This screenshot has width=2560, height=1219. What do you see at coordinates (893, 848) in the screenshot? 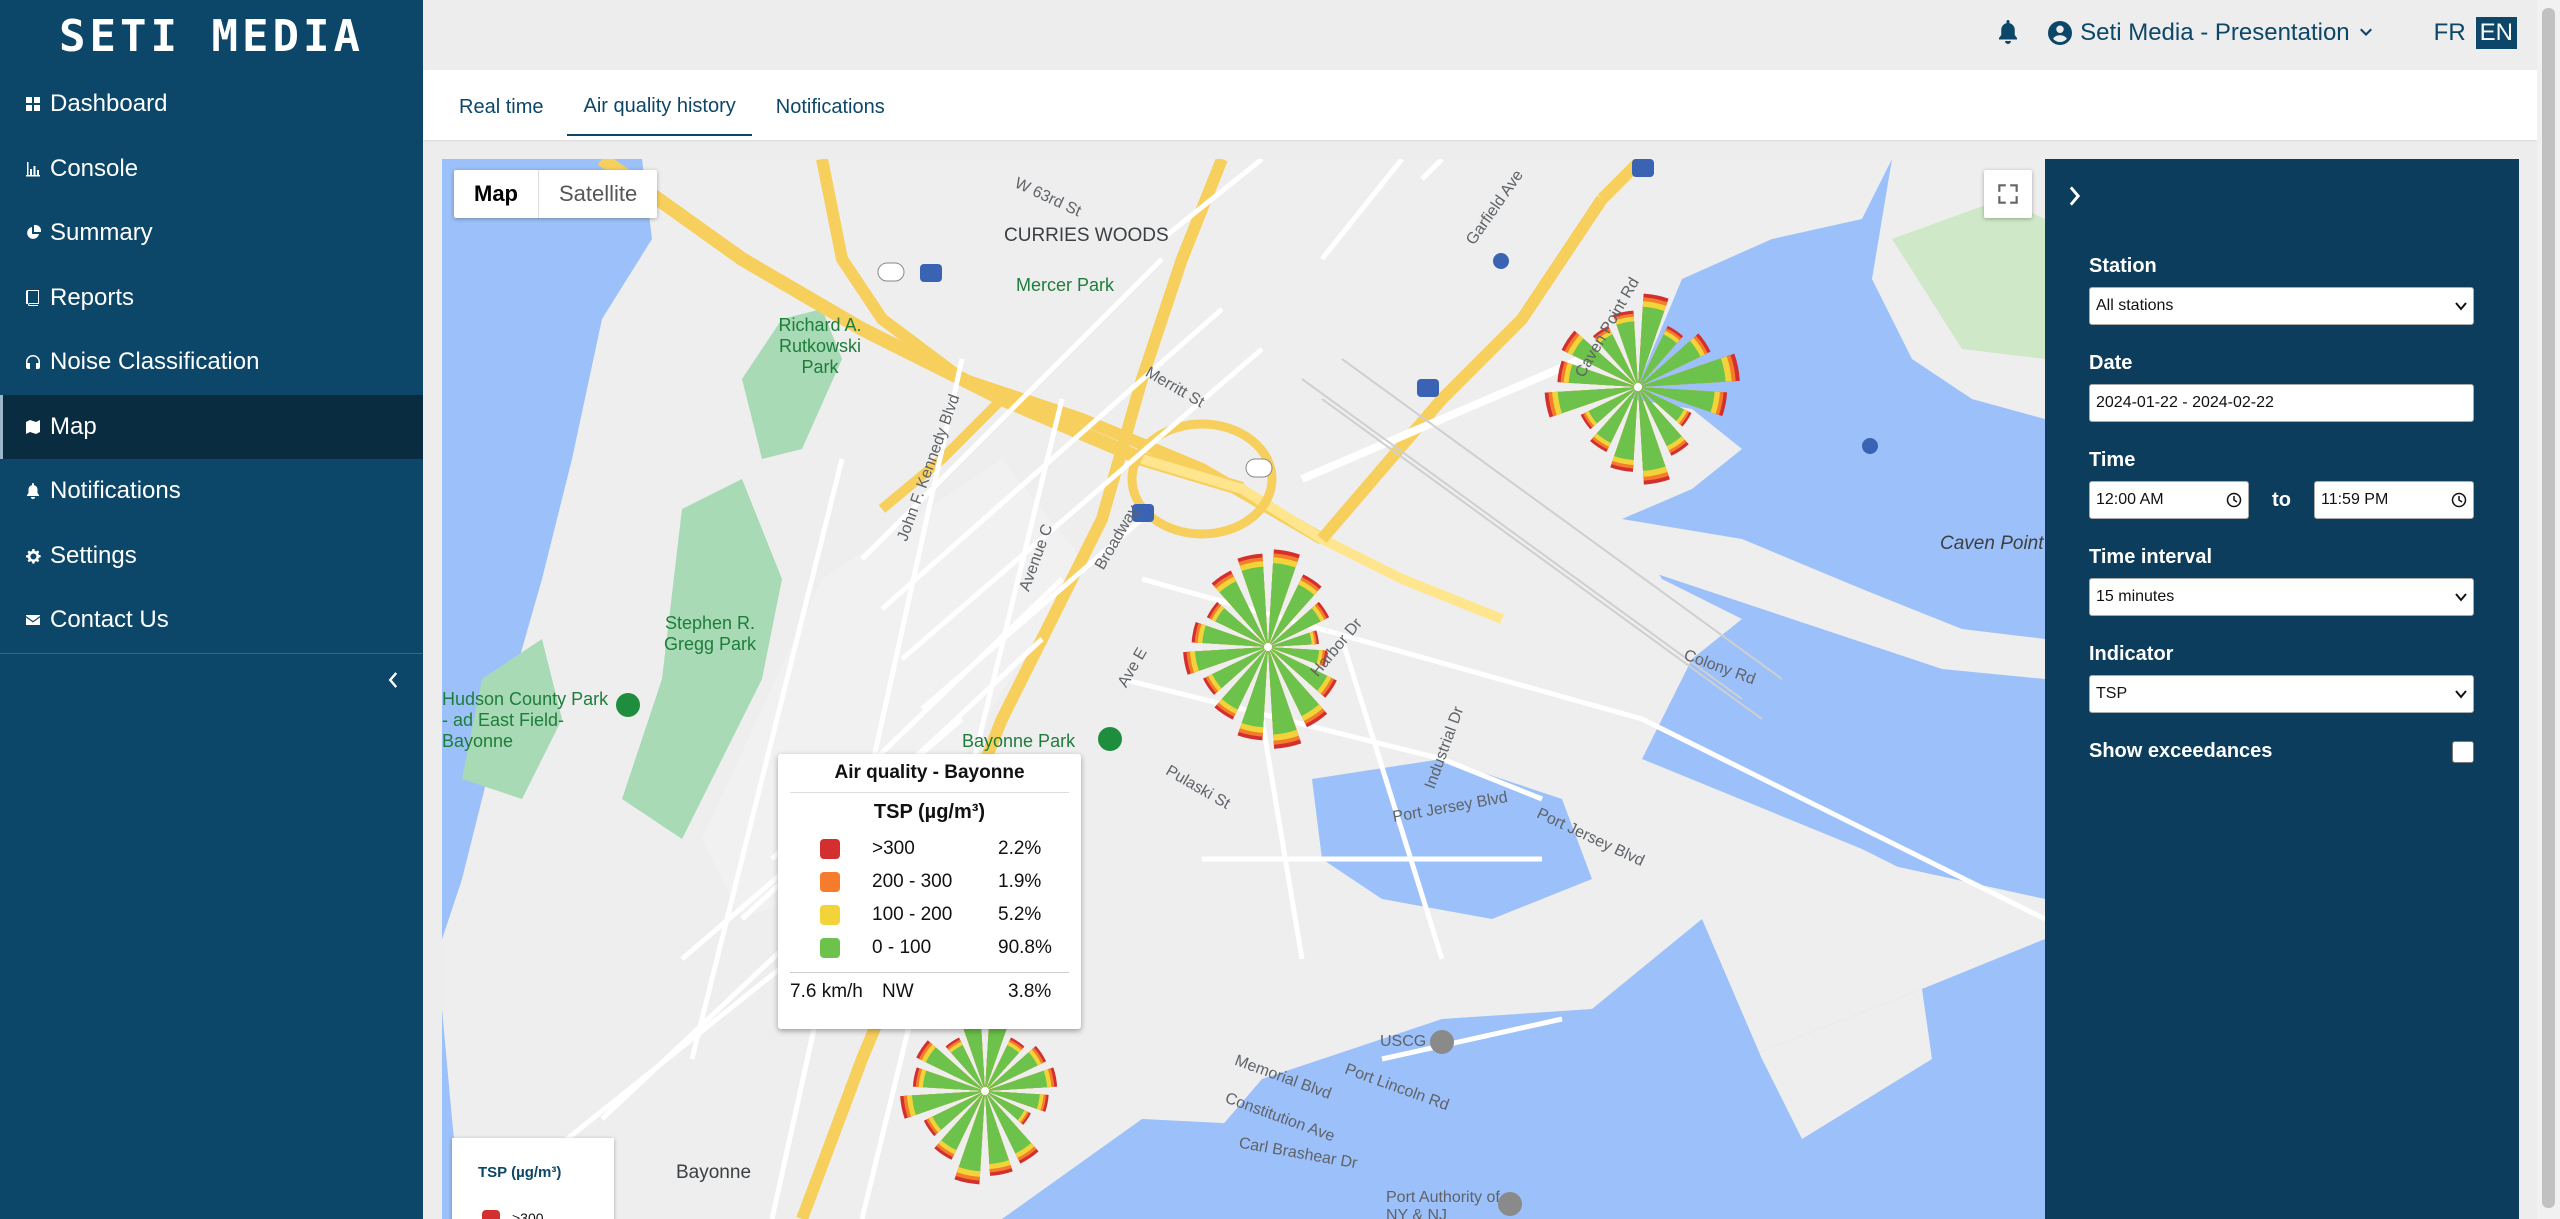
I see `tooltip-range: >300` at bounding box center [893, 848].